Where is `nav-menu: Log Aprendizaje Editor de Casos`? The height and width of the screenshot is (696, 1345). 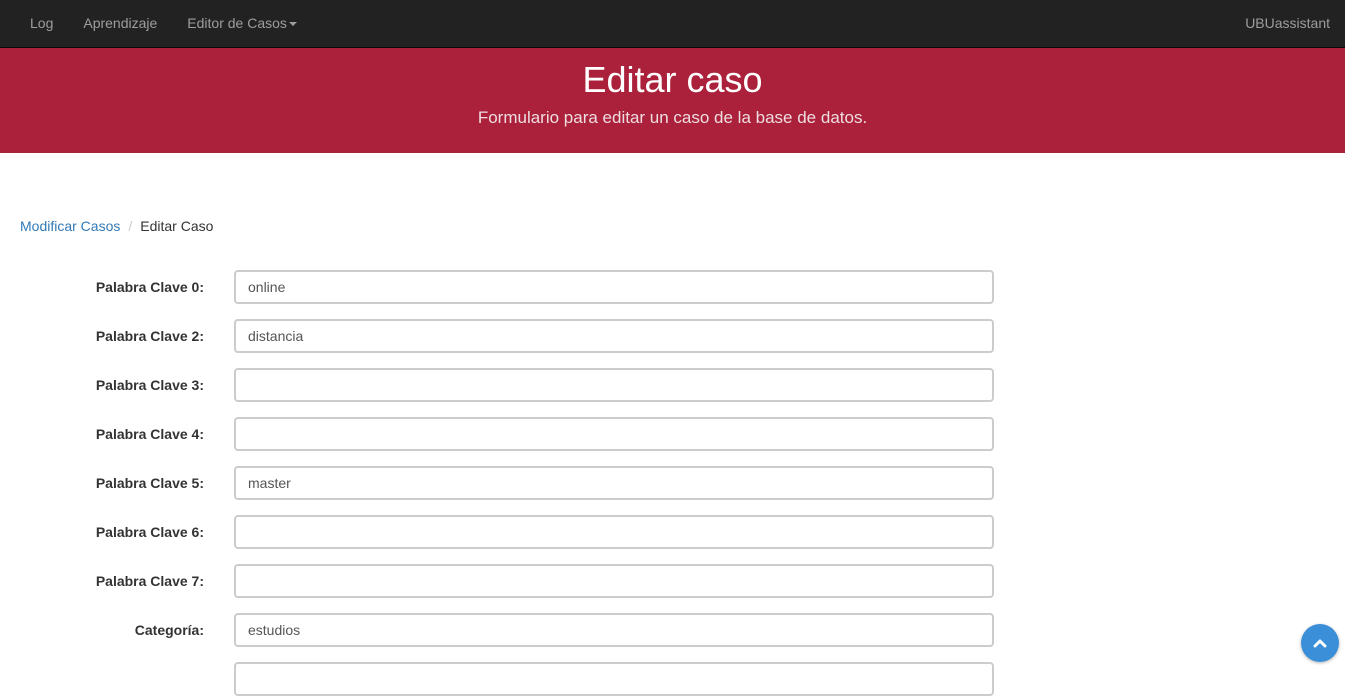
nav-menu: Log Aprendizaje Editor de Casos is located at coordinates (163, 23).